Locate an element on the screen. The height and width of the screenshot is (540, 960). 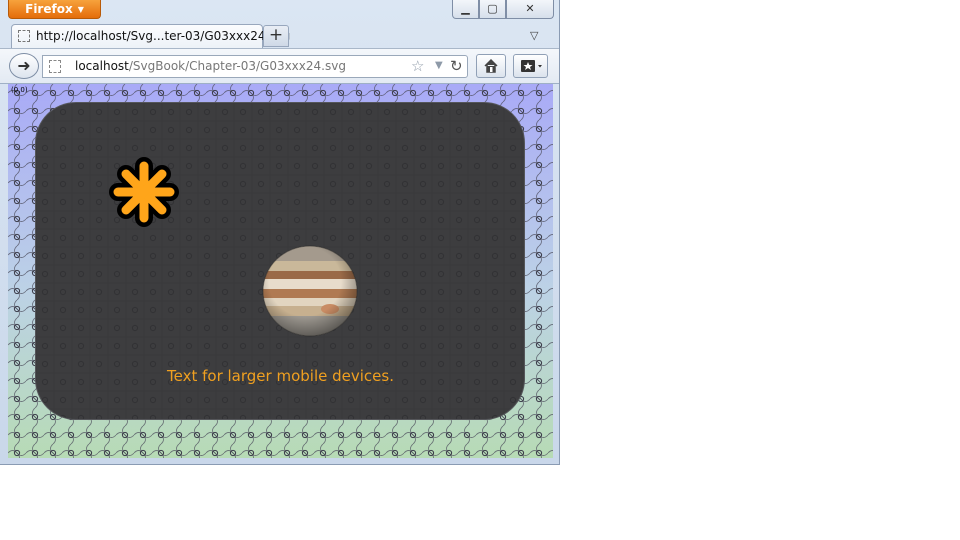
caption-text: Text for larger mobile devices. is located at coordinates (280, 376).